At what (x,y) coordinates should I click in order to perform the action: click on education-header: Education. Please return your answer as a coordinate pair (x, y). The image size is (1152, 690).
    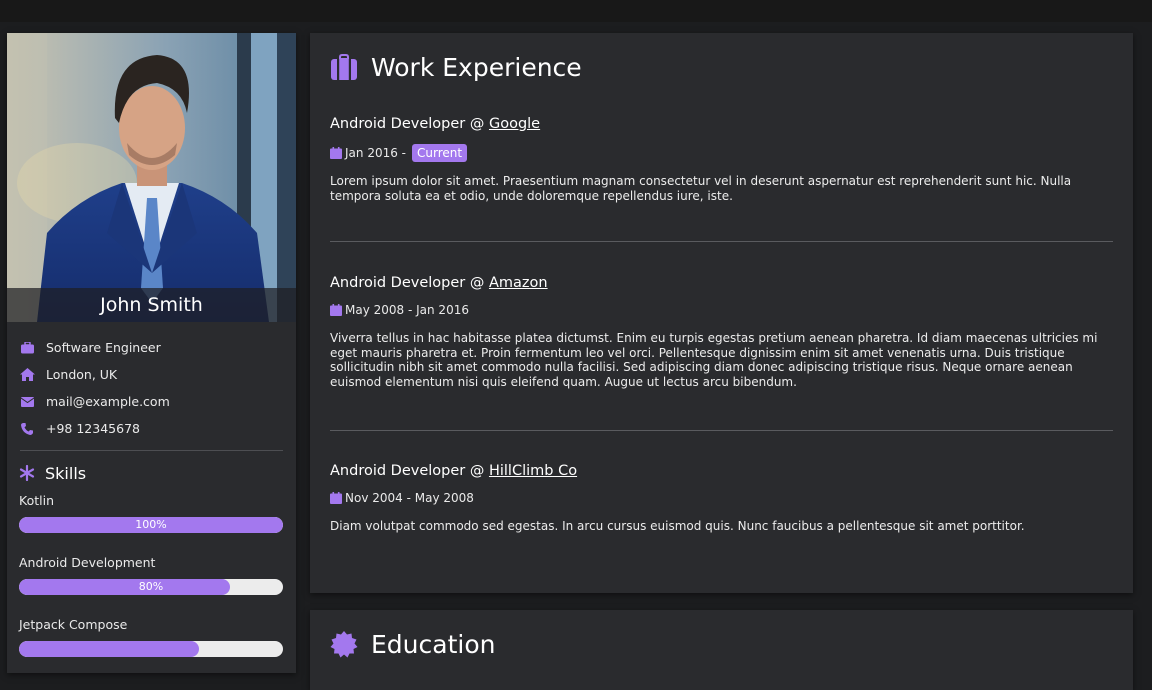
    Looking at the image, I should click on (412, 644).